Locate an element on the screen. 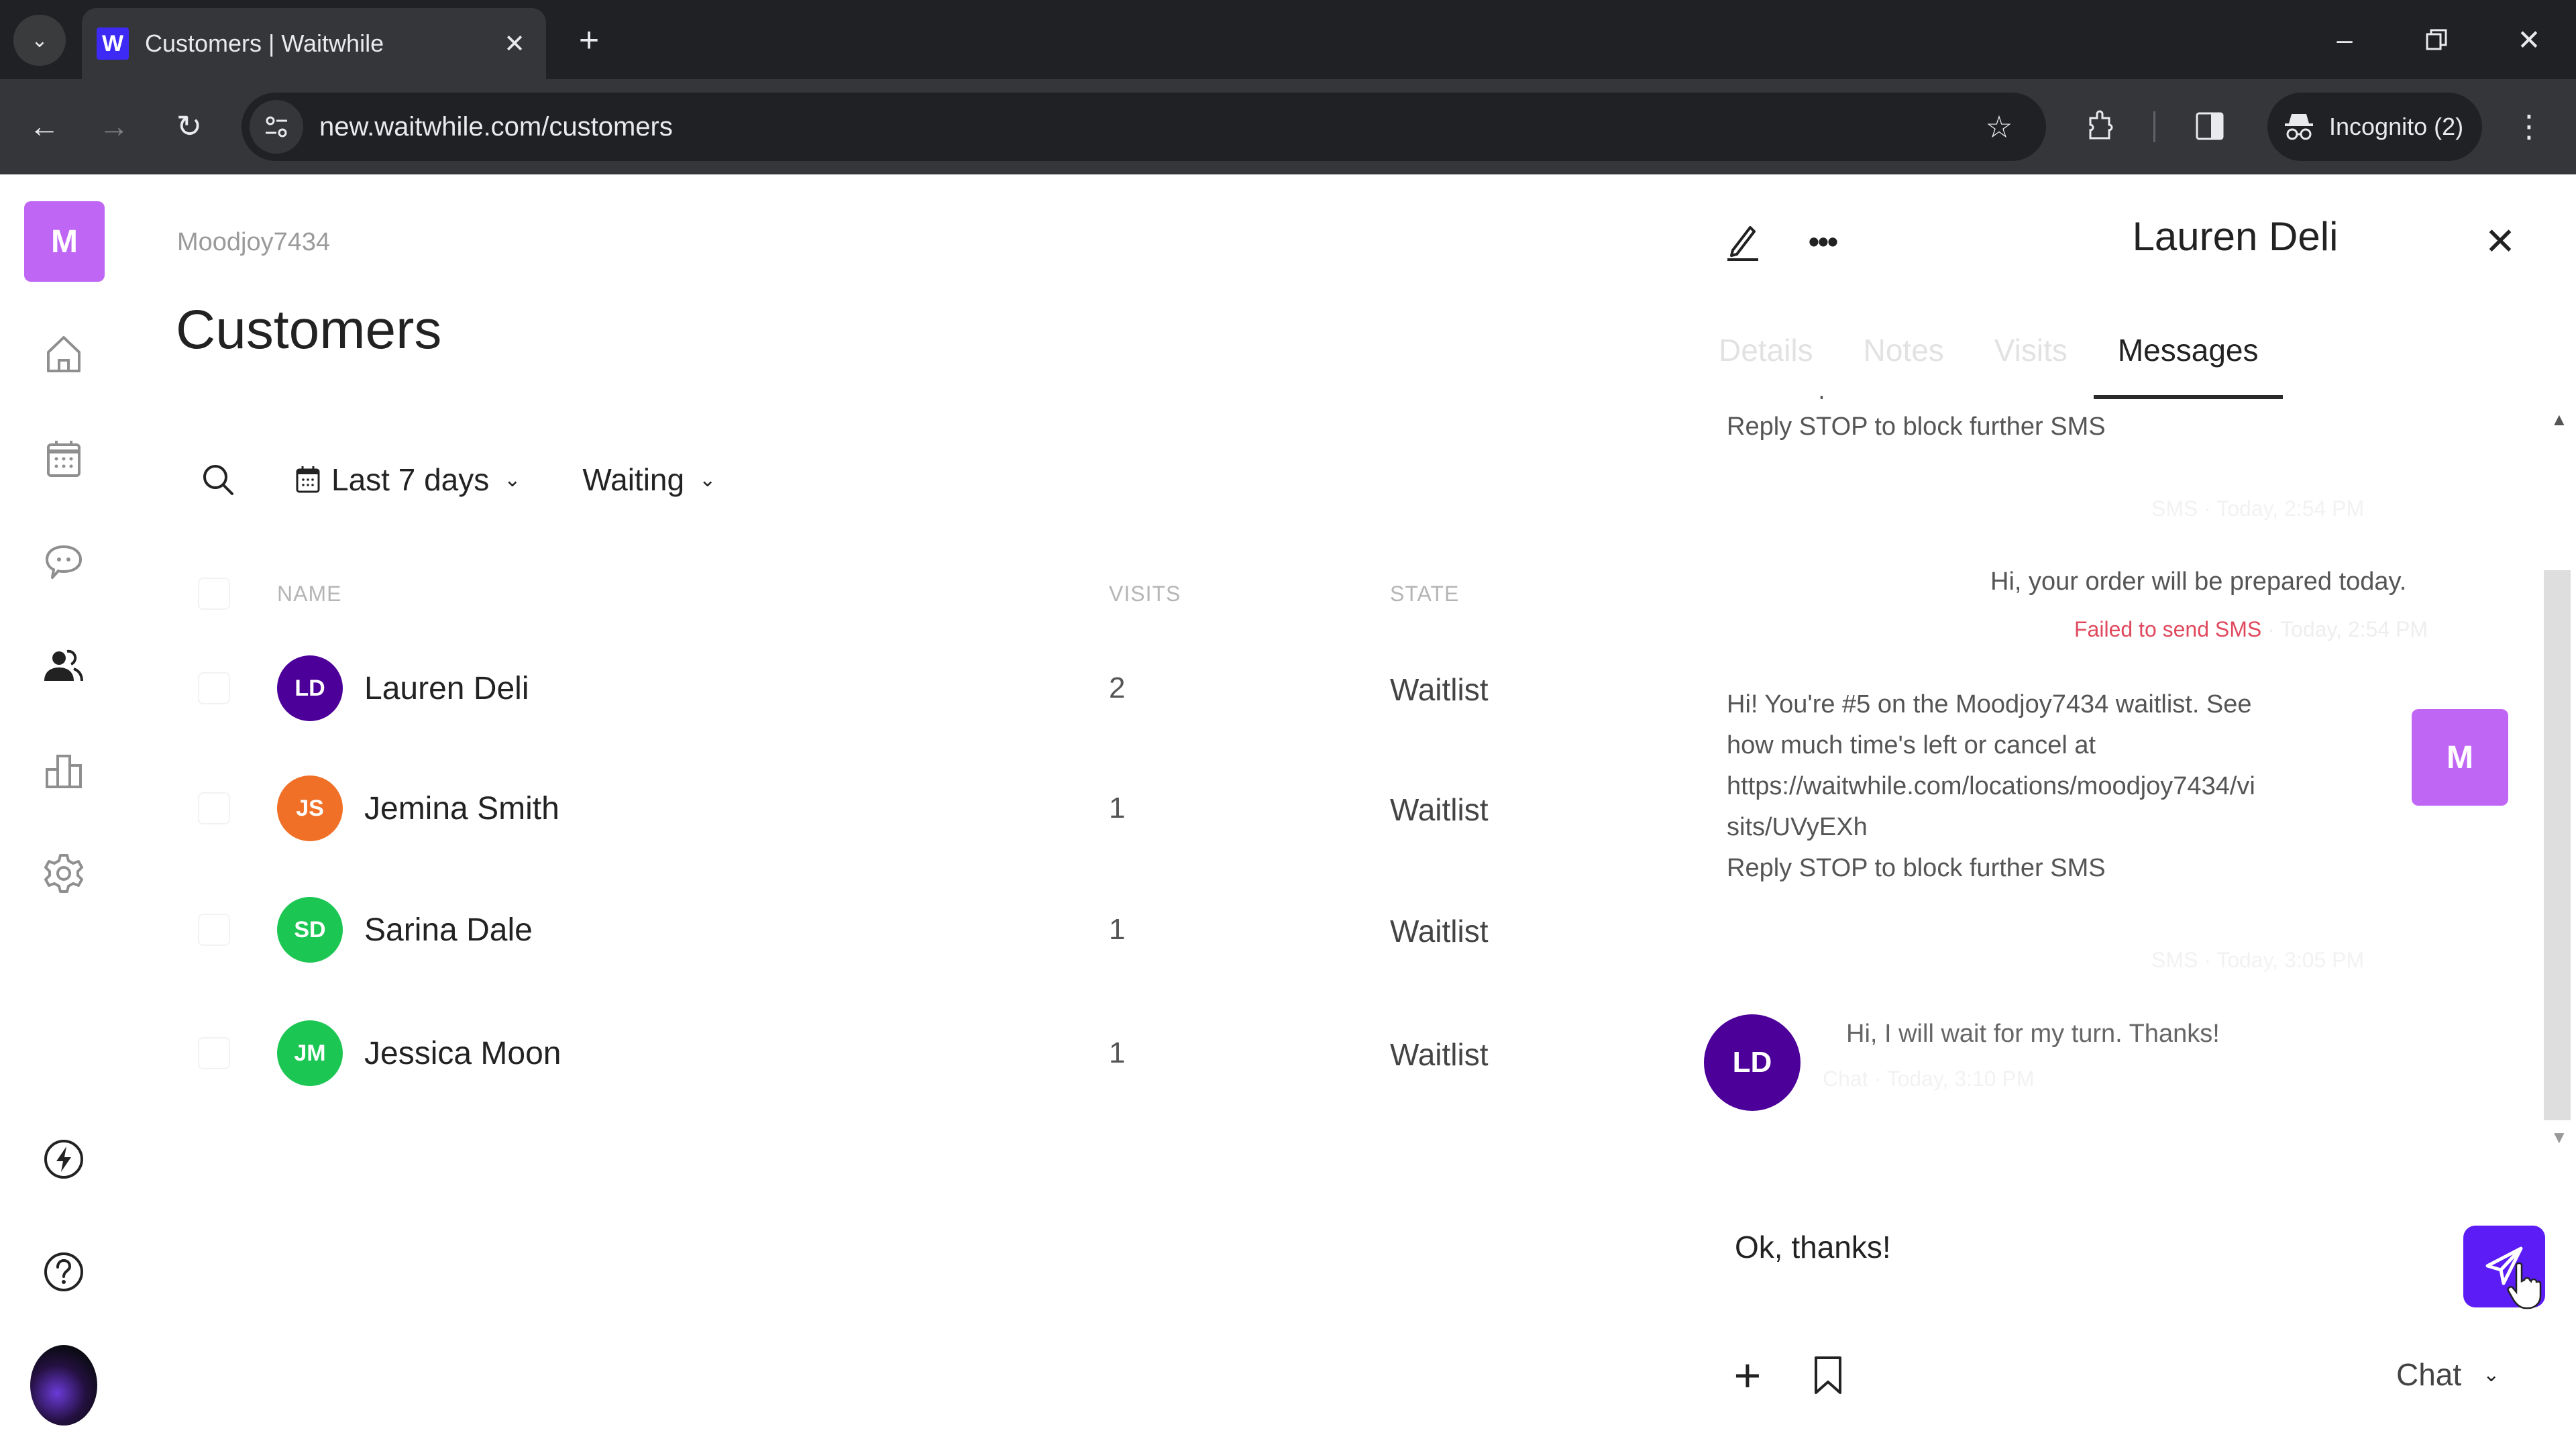  more-horizontal-icon: ••• is located at coordinates (1823, 241).